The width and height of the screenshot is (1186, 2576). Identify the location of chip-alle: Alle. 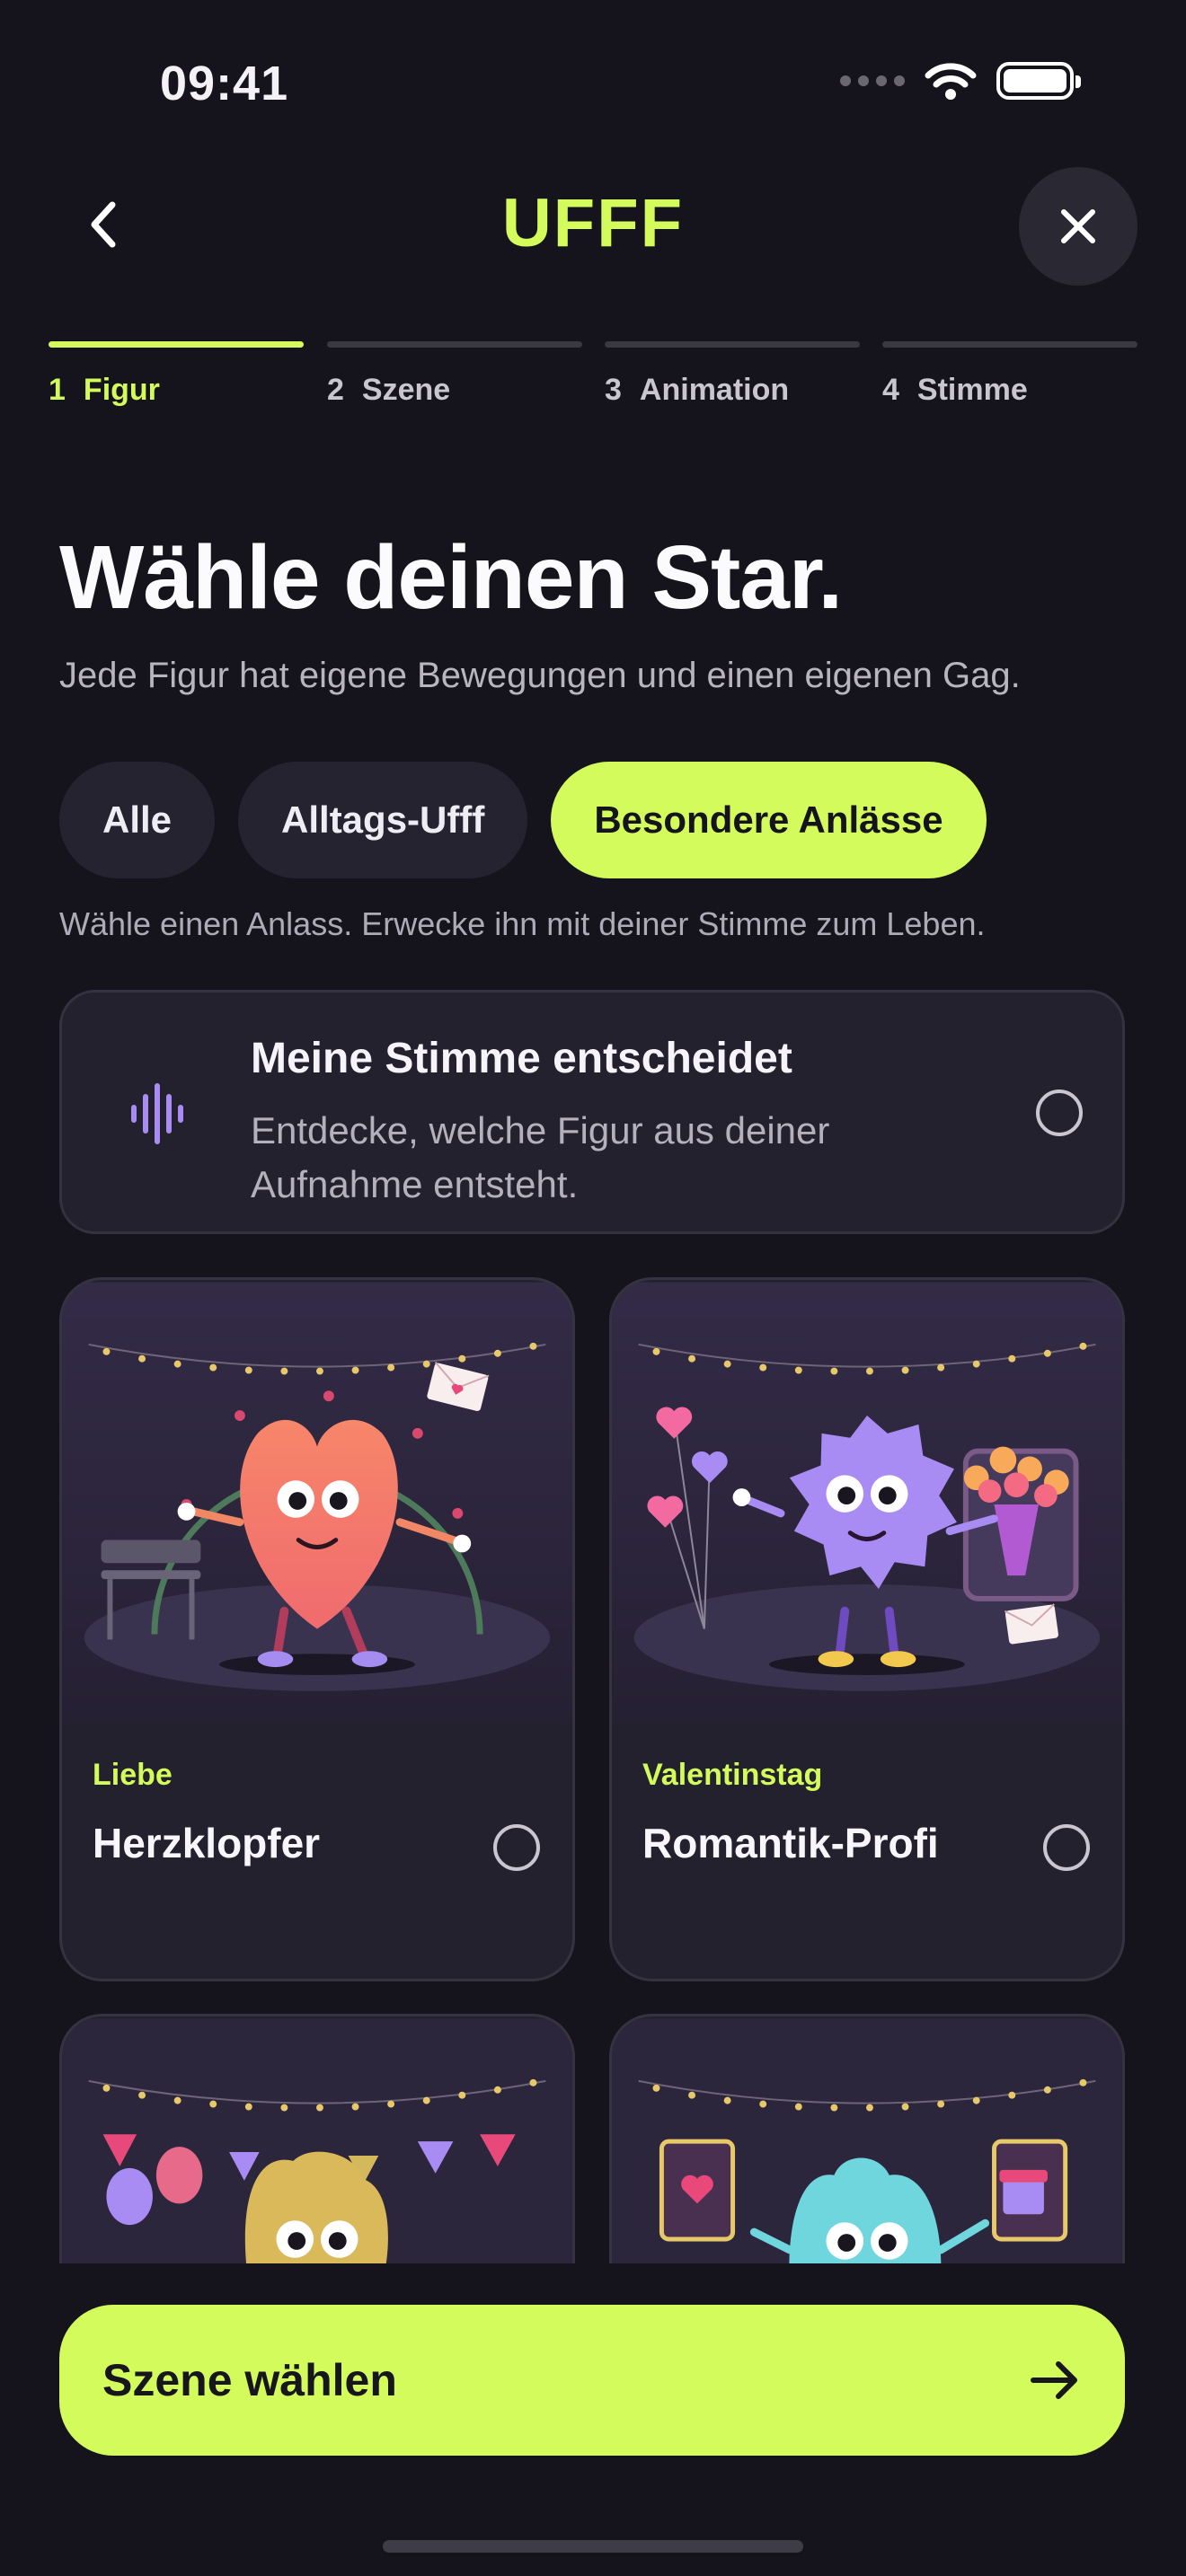
(137, 820).